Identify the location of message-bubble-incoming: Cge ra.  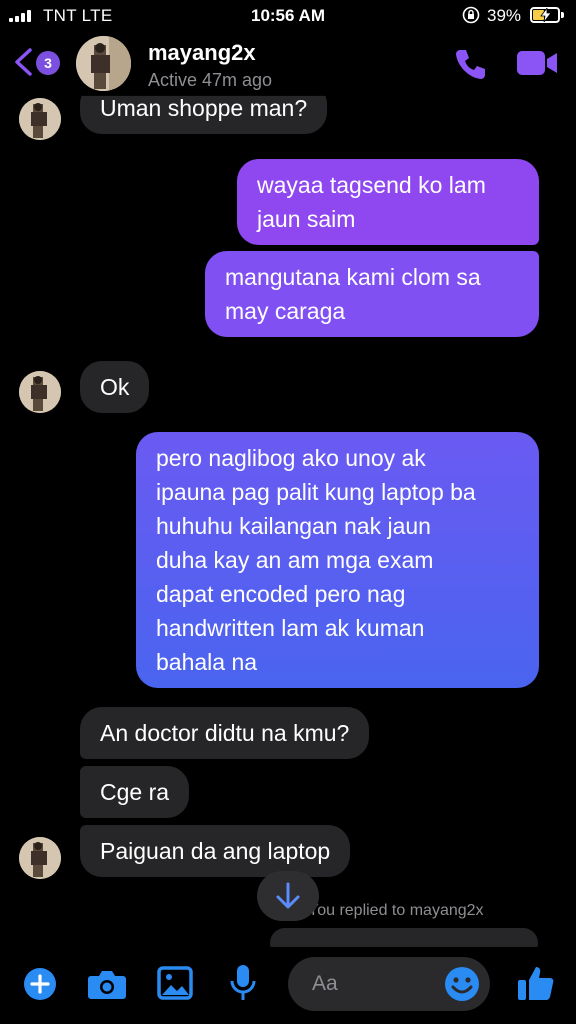
(135, 792).